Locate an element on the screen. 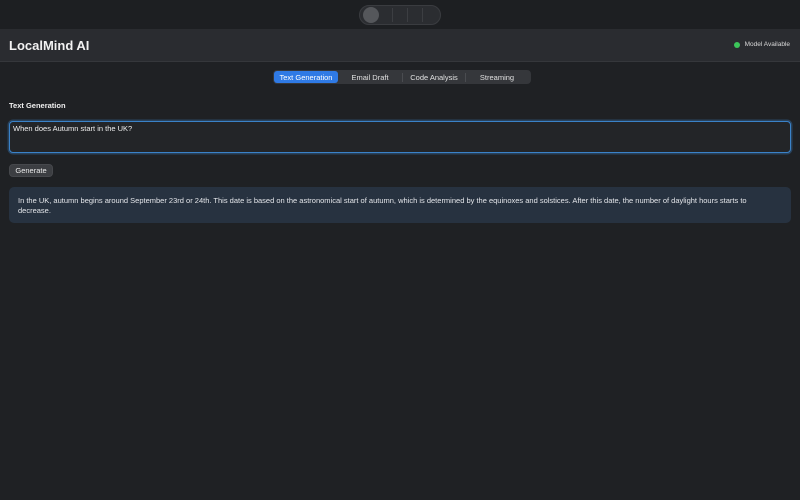 This screenshot has width=800, height=500. app-title: LocalMind AI is located at coordinates (49, 45).